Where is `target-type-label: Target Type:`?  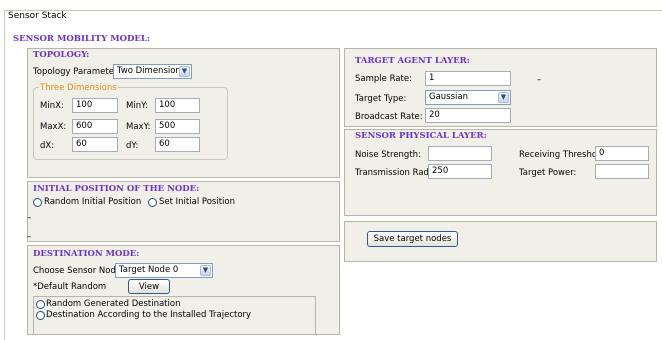
target-type-label: Target Type: is located at coordinates (381, 99).